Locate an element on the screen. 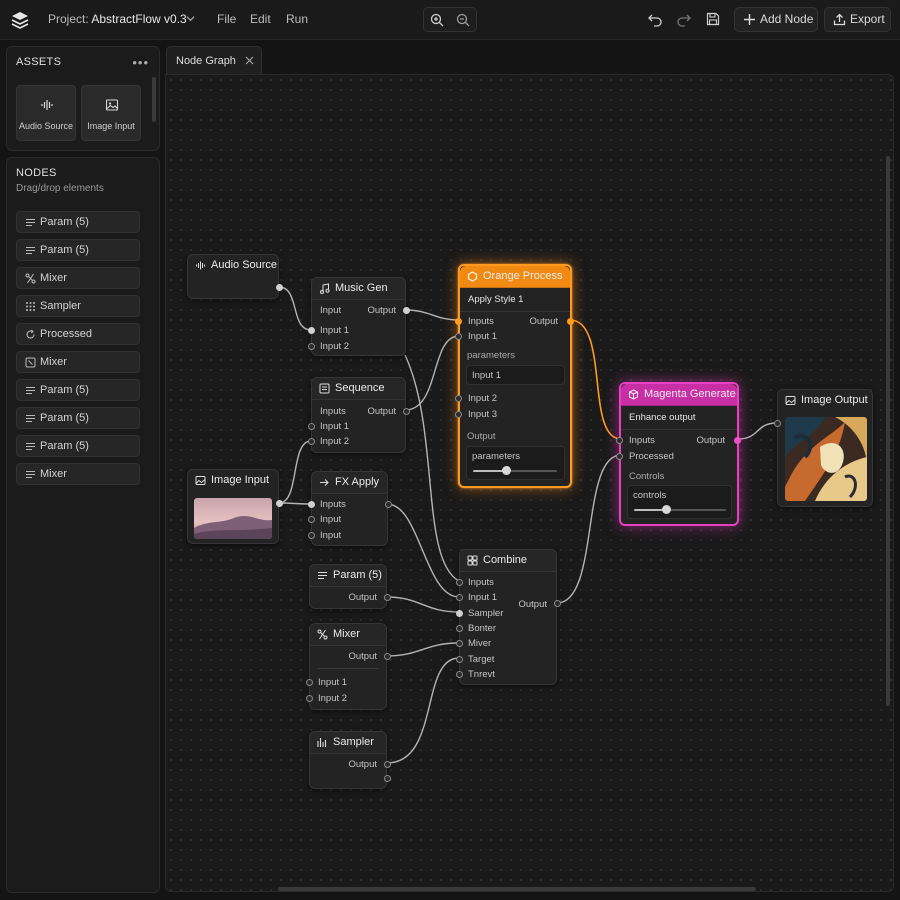 This screenshot has width=900, height=900. tab-node-graph: Node Graph is located at coordinates (214, 60).